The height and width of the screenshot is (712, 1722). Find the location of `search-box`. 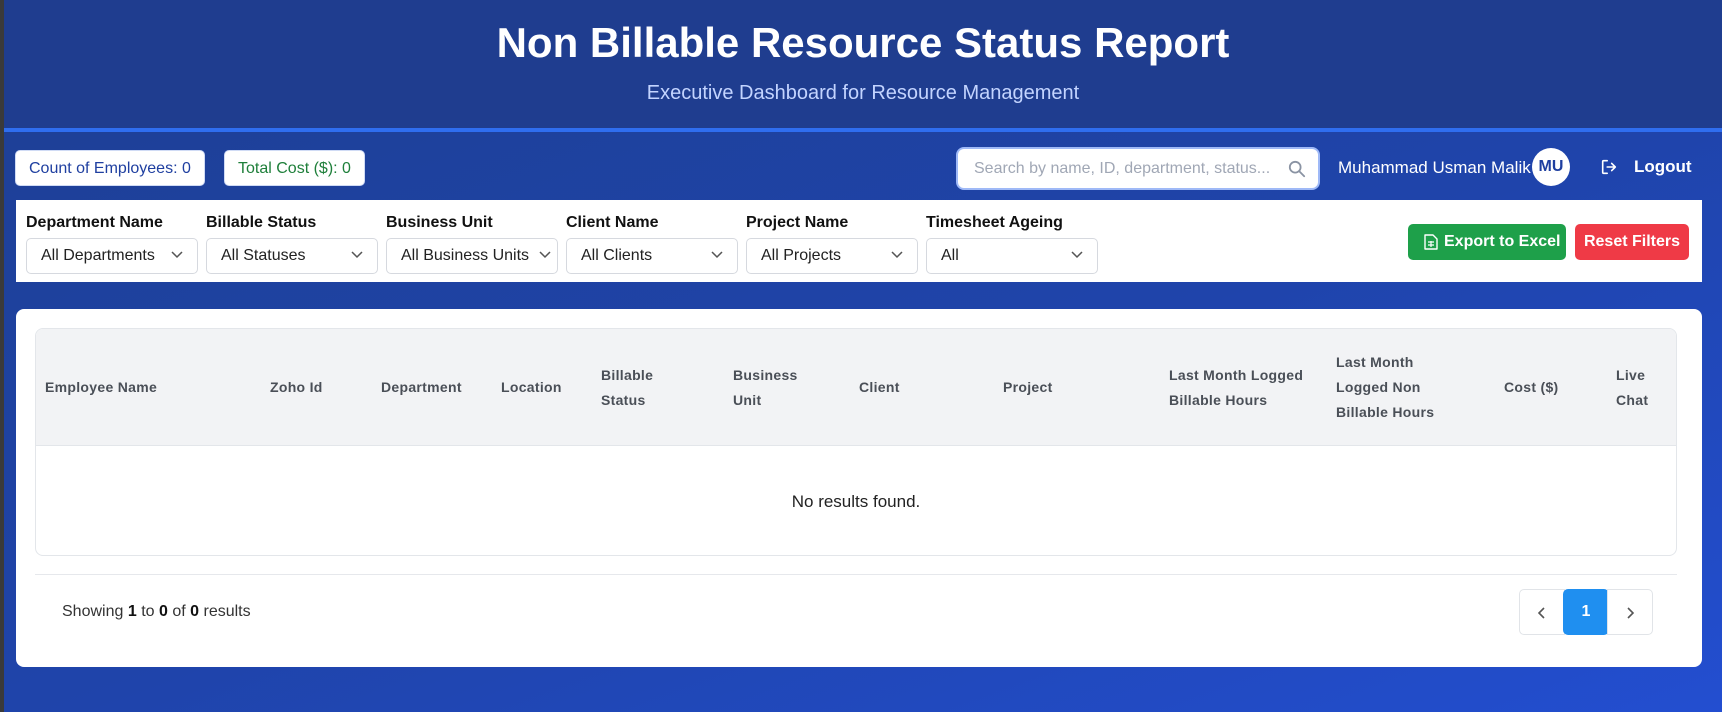

search-box is located at coordinates (1138, 168).